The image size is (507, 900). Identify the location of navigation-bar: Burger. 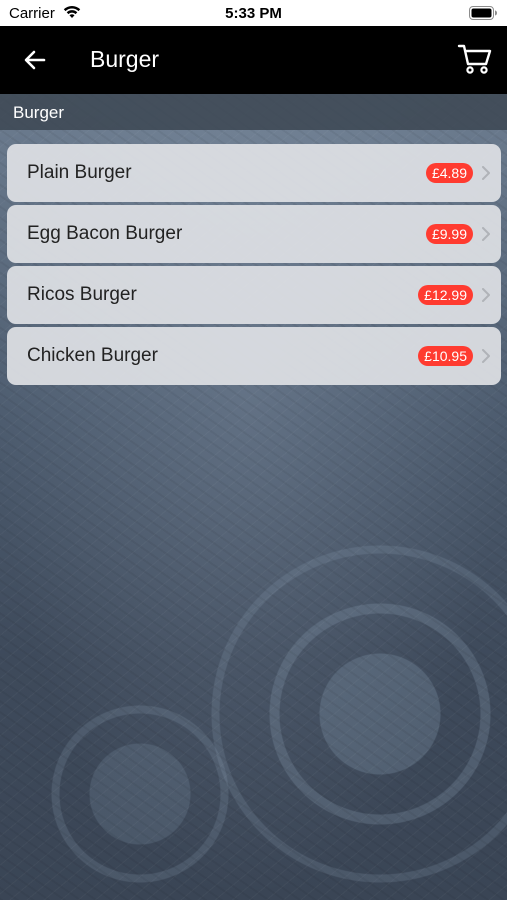
(253, 60).